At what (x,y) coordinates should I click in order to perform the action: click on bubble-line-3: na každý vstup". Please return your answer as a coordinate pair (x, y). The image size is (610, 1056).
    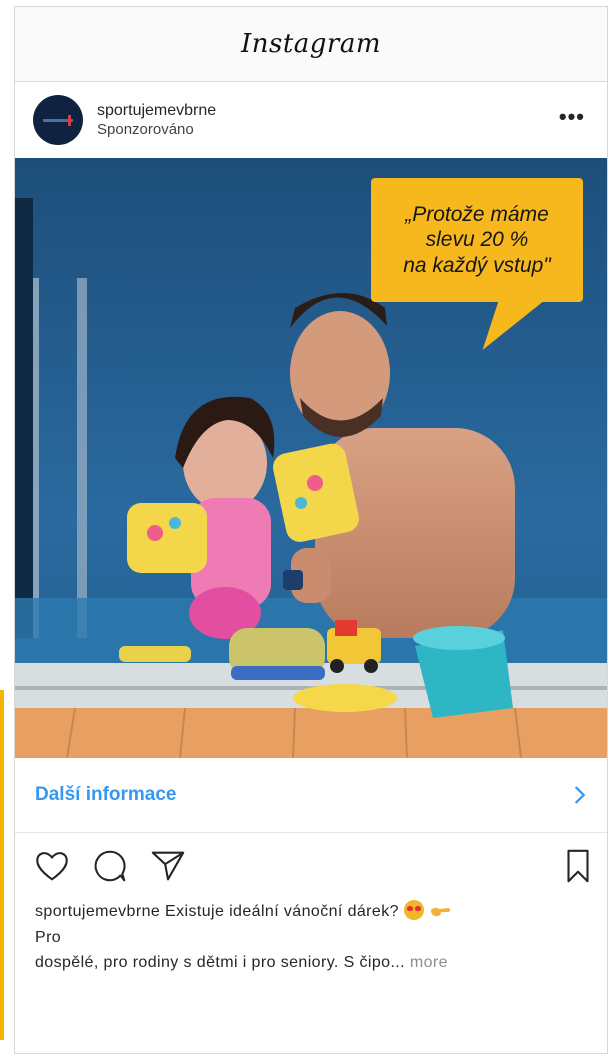
    Looking at the image, I should click on (477, 265).